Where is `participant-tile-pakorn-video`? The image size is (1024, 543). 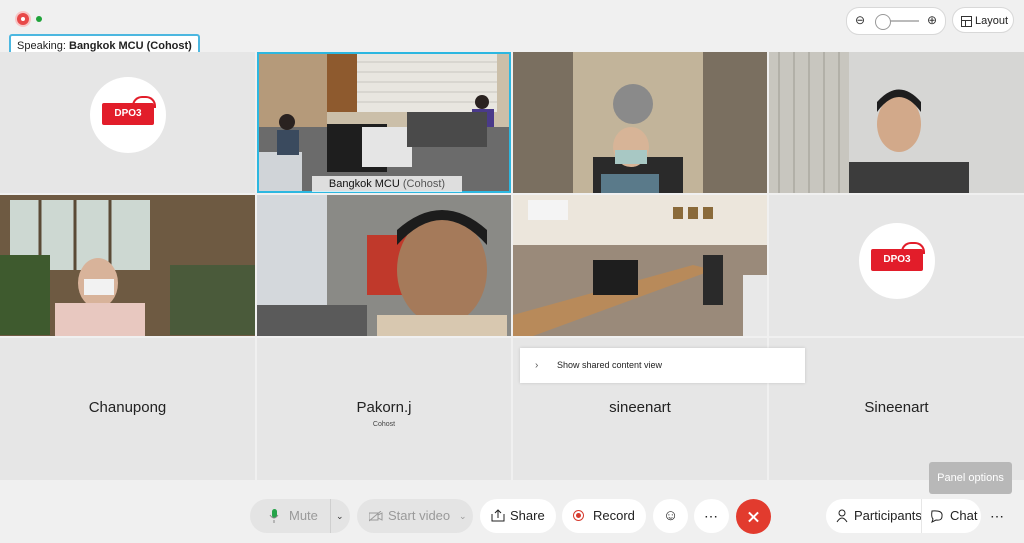 participant-tile-pakorn-video is located at coordinates (384, 265).